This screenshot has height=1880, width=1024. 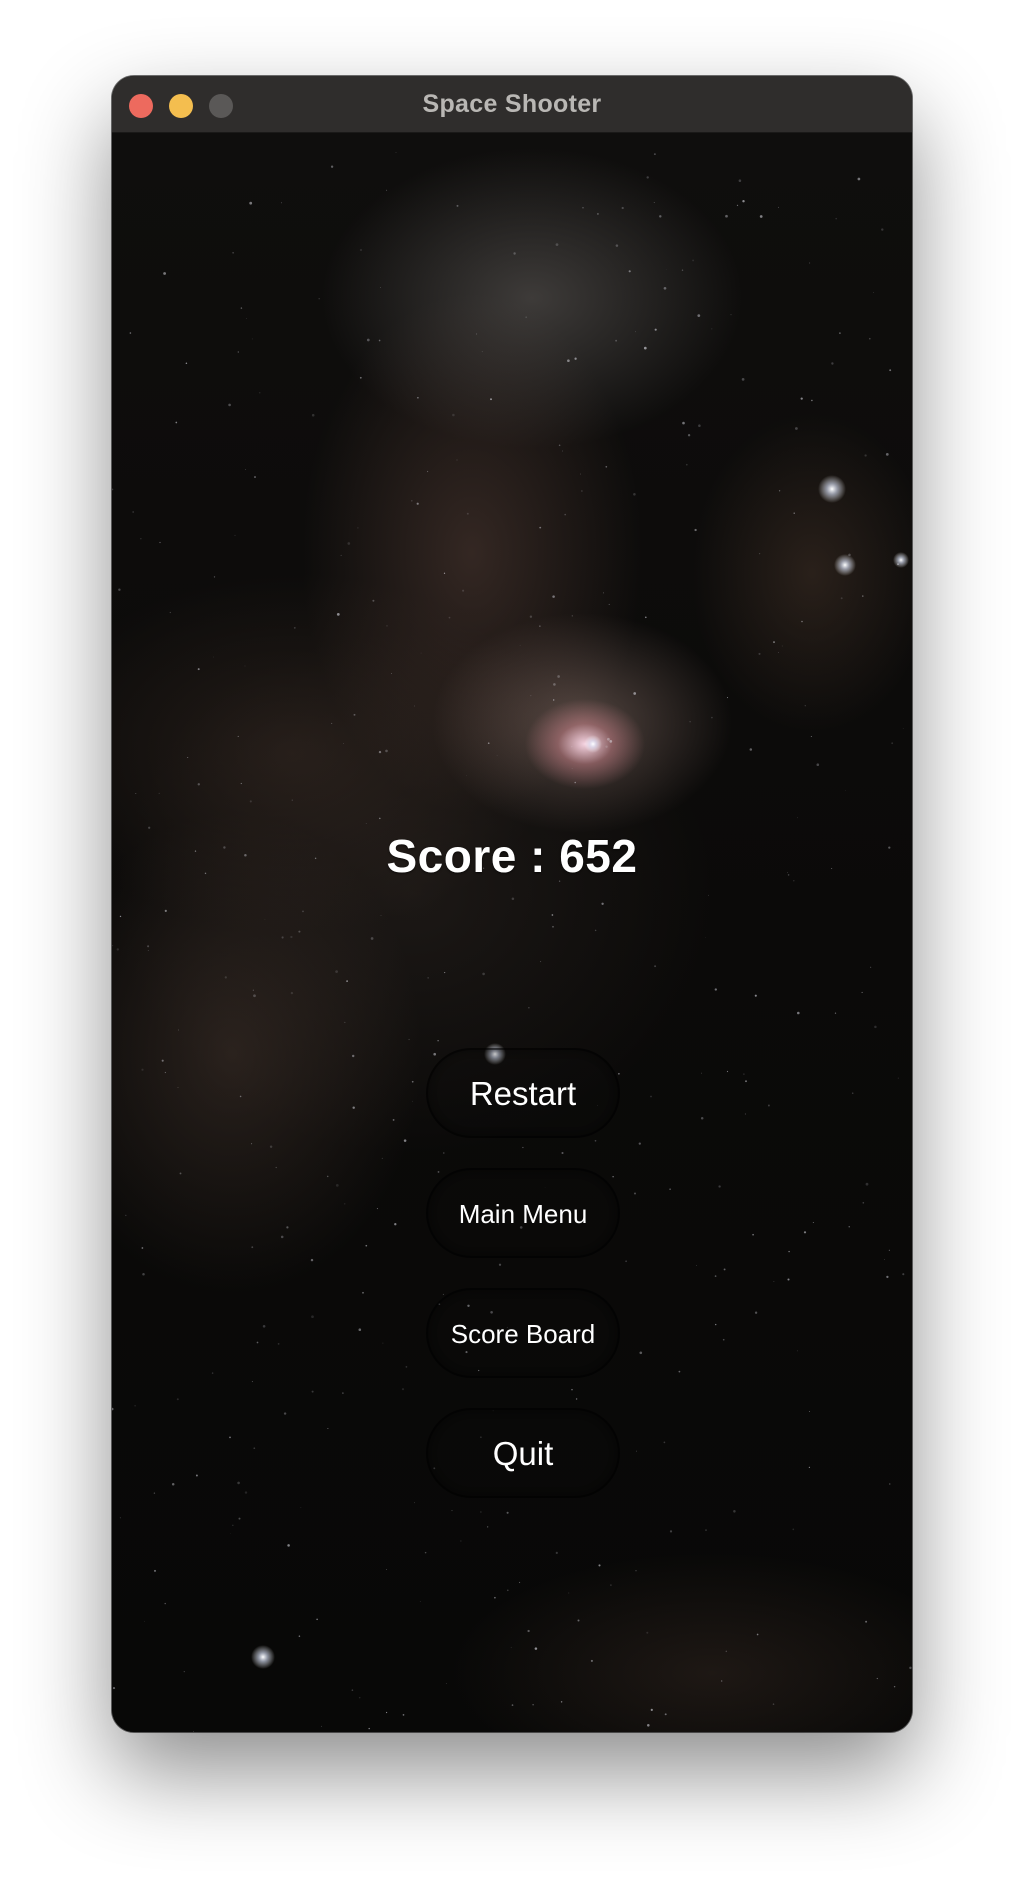 I want to click on main-menu-button-label: Main Menu, so click(x=523, y=1214).